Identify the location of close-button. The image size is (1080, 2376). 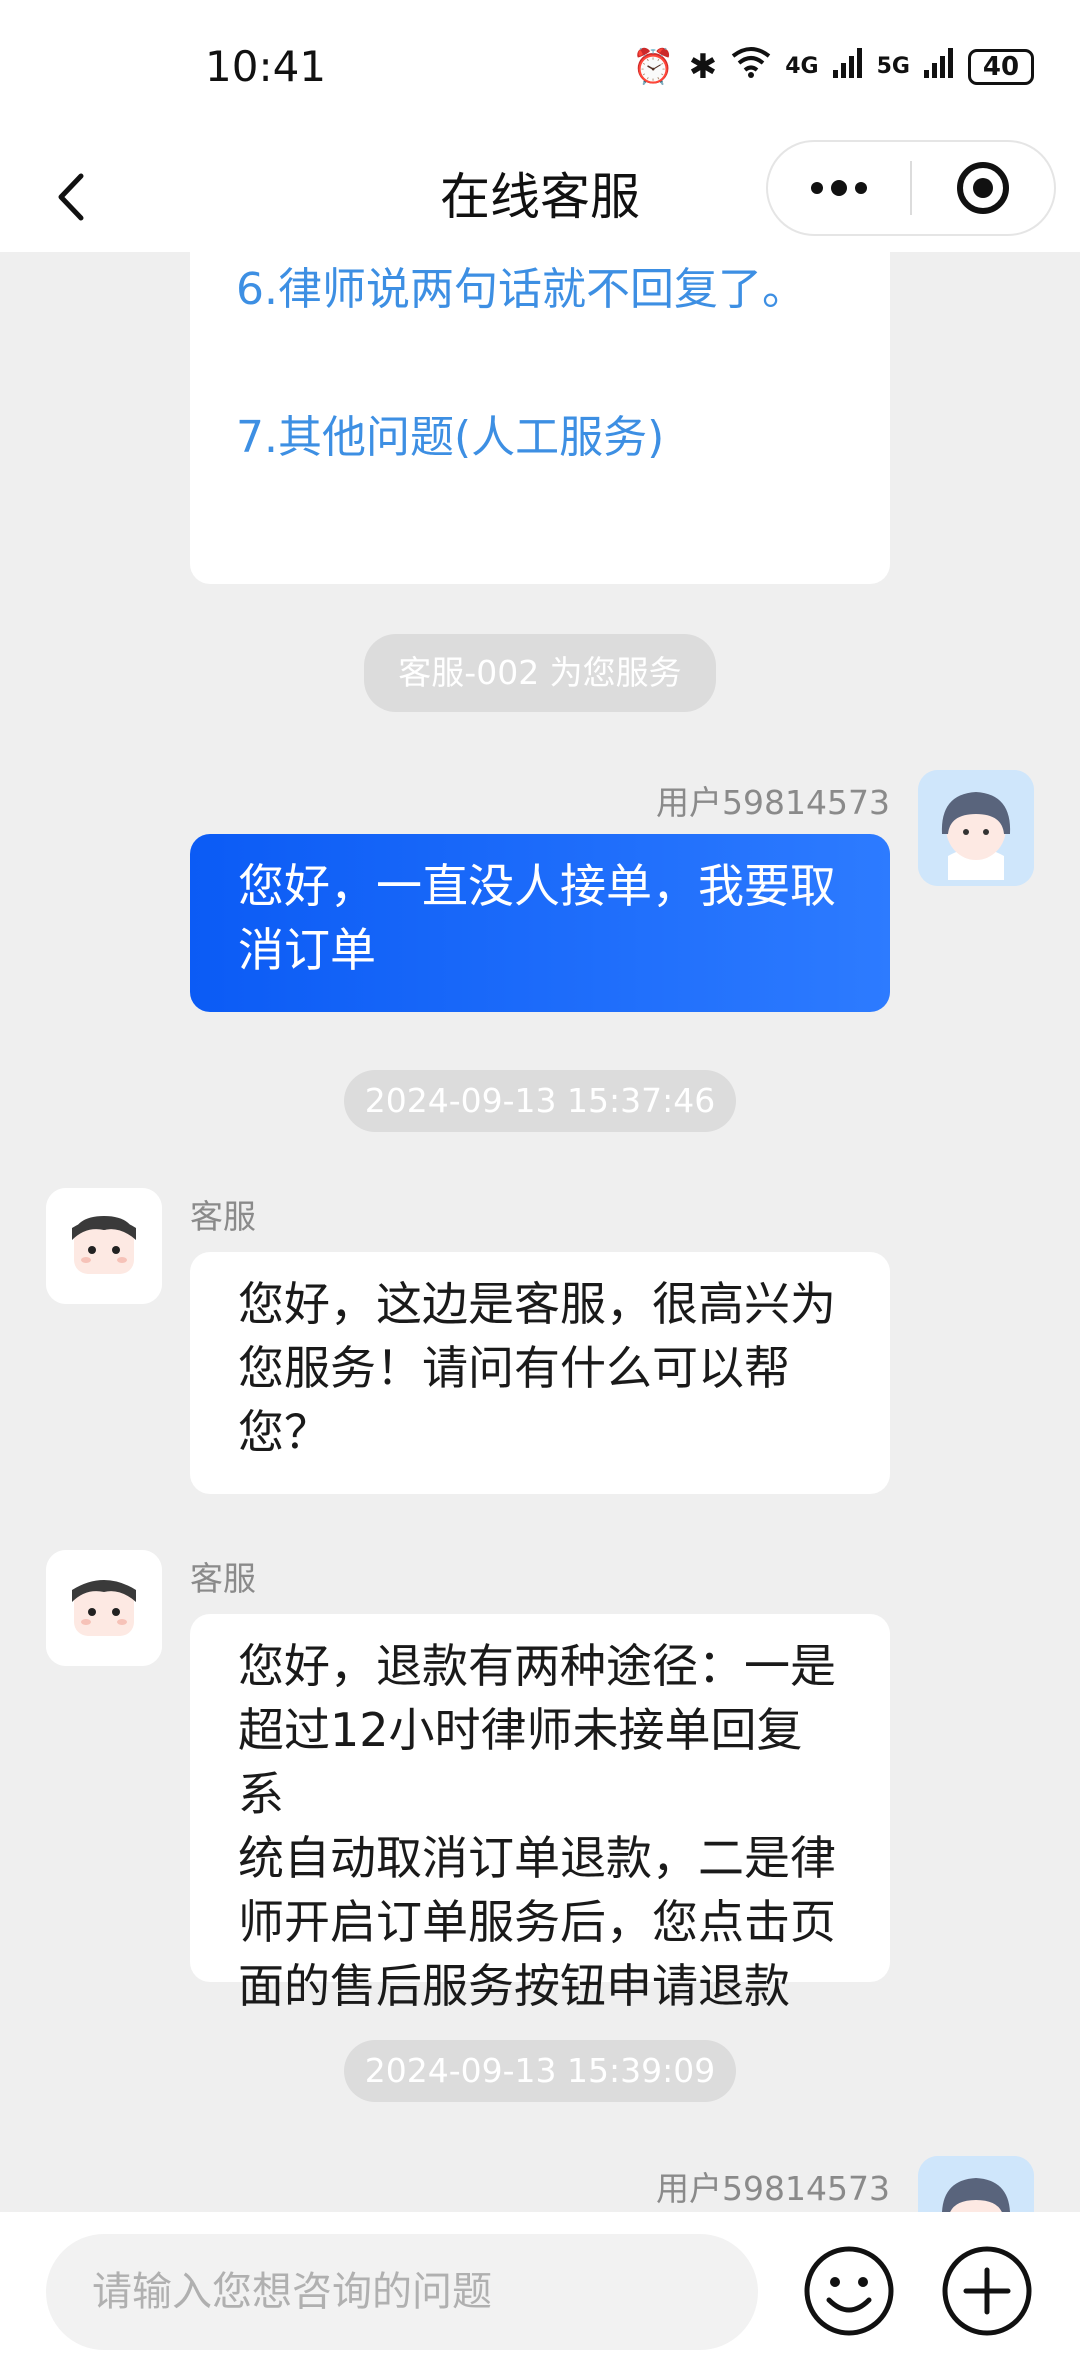
(983, 188).